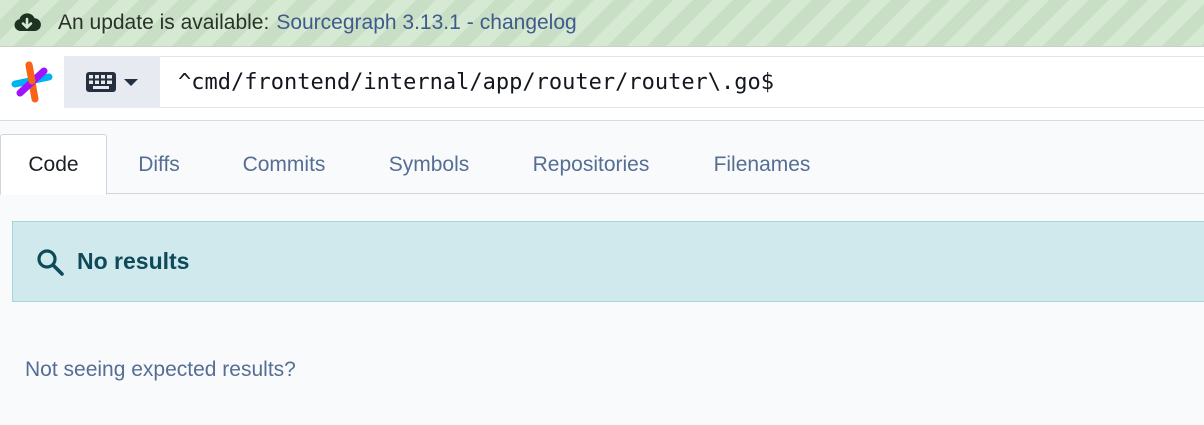  What do you see at coordinates (164, 22) in the screenshot?
I see `update-message: An update is available:` at bounding box center [164, 22].